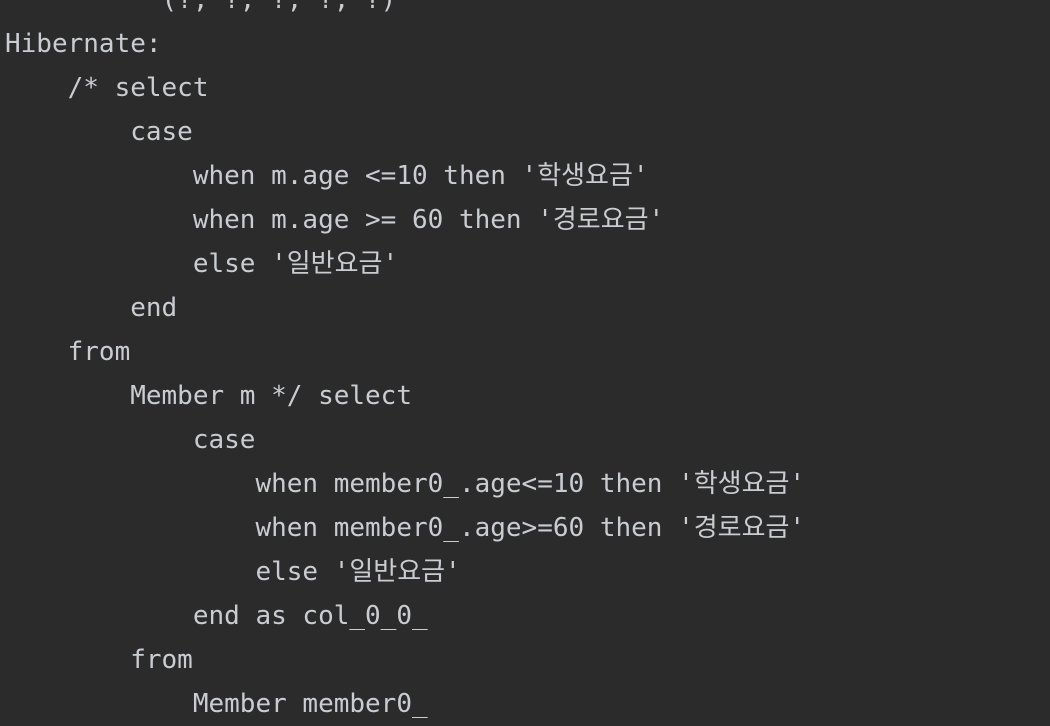 This screenshot has height=726, width=1050. Describe the element at coordinates (216, 704) in the screenshot. I see `log-line-sql-member-table: Member member0_` at that location.